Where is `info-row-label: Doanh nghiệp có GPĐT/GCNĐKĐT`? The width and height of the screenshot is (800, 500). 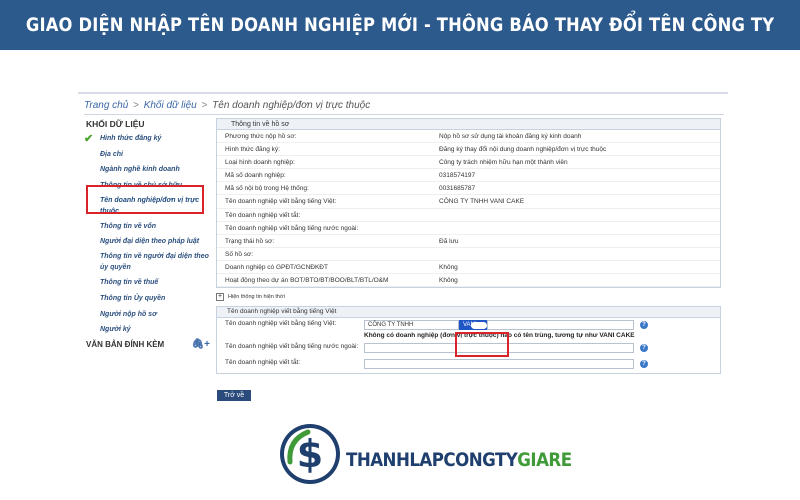
info-row-label: Doanh nghiệp có GPĐT/GCNĐKĐT is located at coordinates (276, 267).